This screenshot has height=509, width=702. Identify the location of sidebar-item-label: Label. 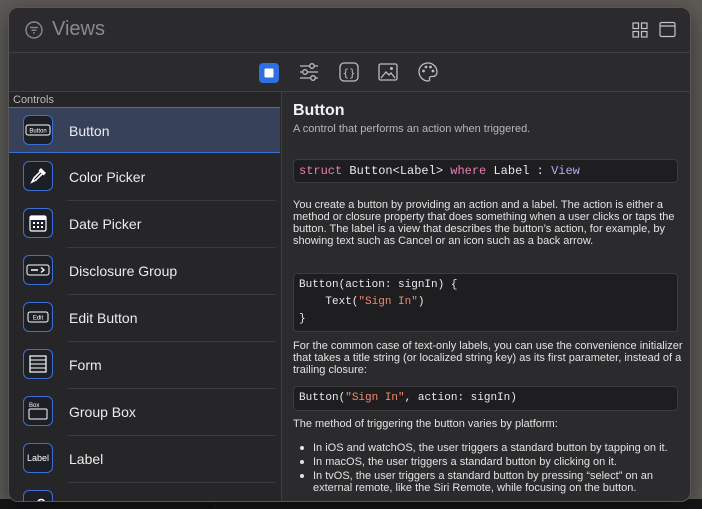
(86, 459).